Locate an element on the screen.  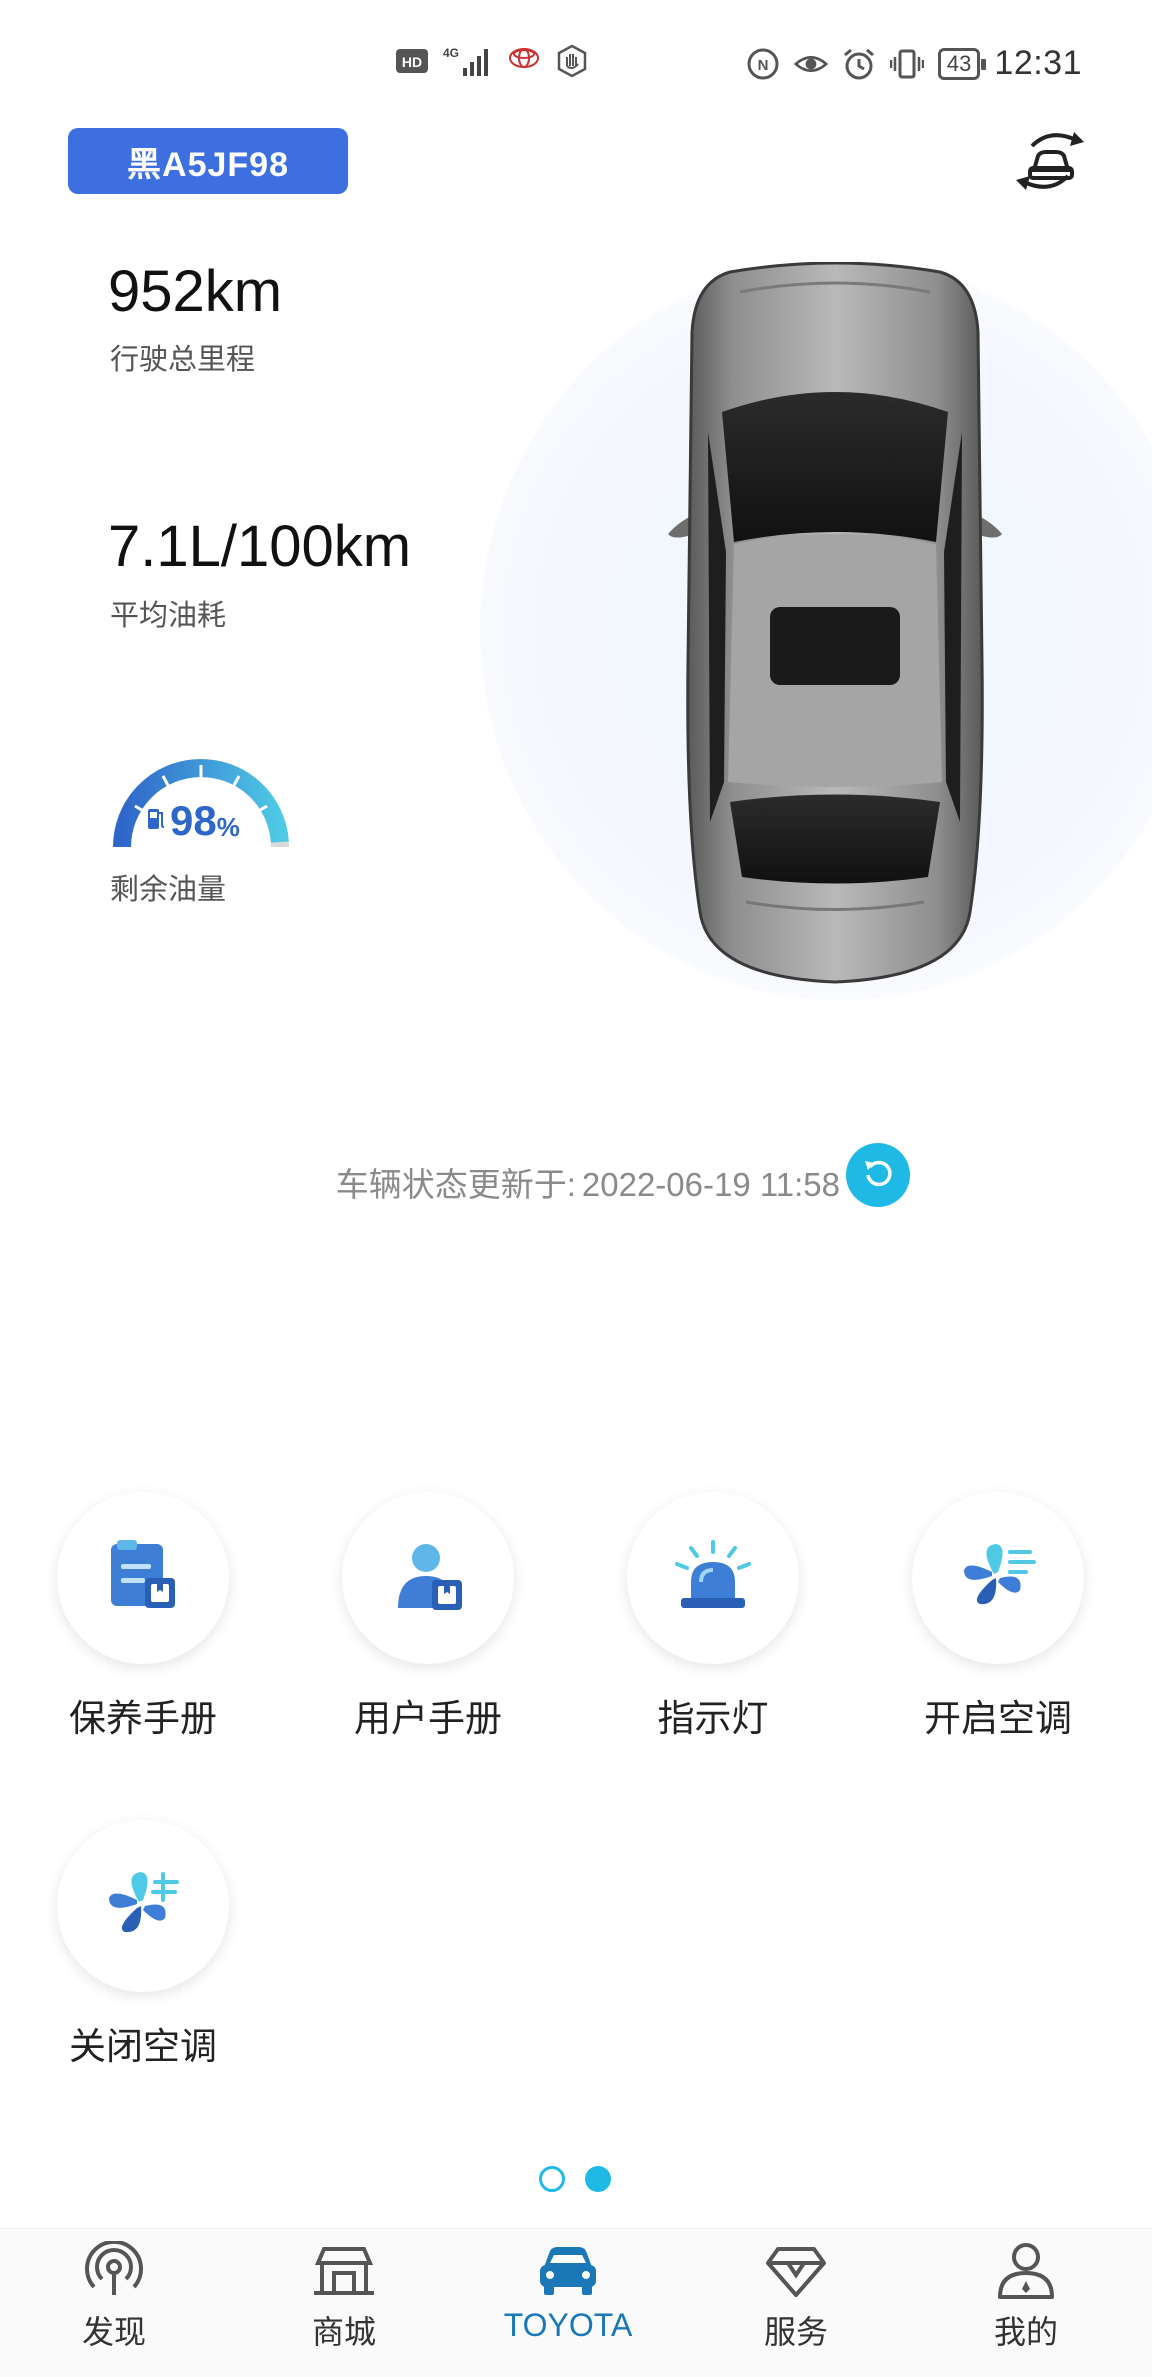
ac-on-icon is located at coordinates (998, 1578).